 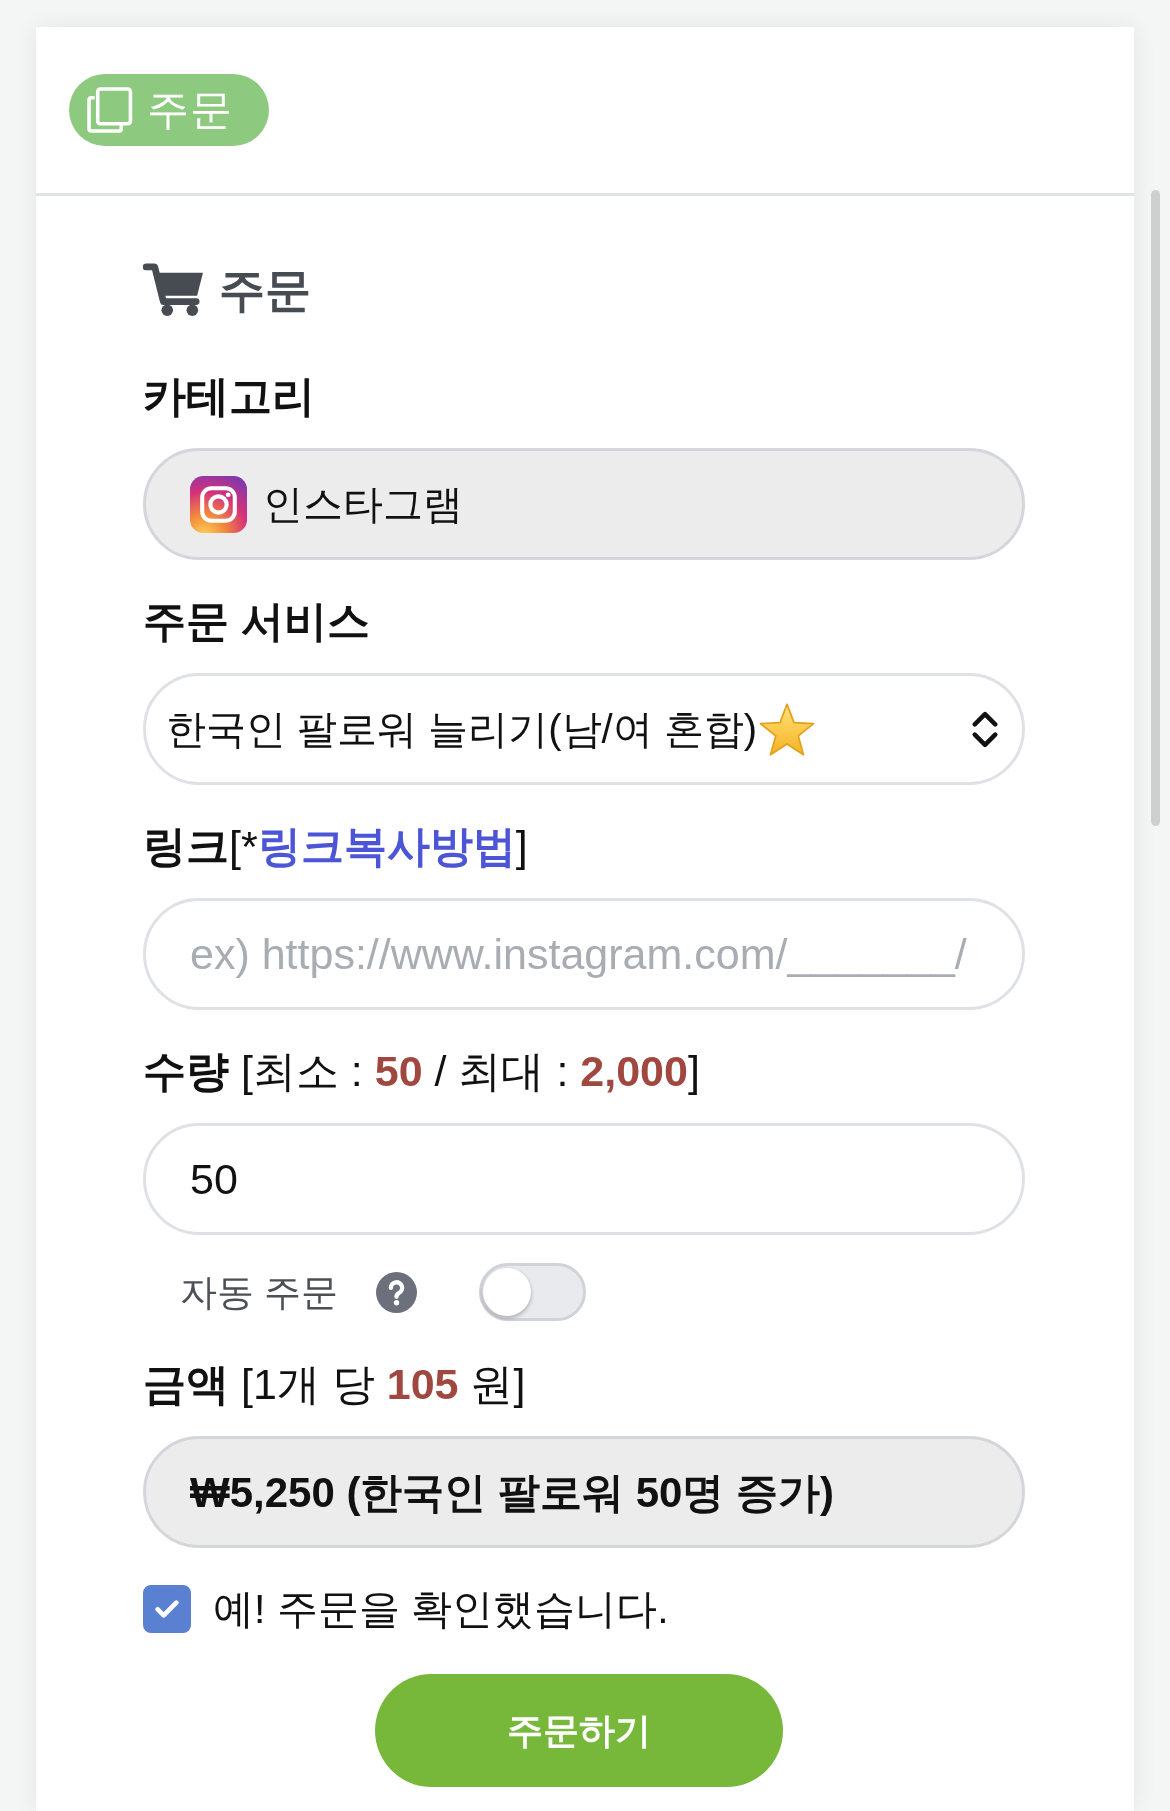 What do you see at coordinates (584, 1492) in the screenshot?
I see `total-amount-field: ₩5,250 (한국인 팔로워 50명 증가)` at bounding box center [584, 1492].